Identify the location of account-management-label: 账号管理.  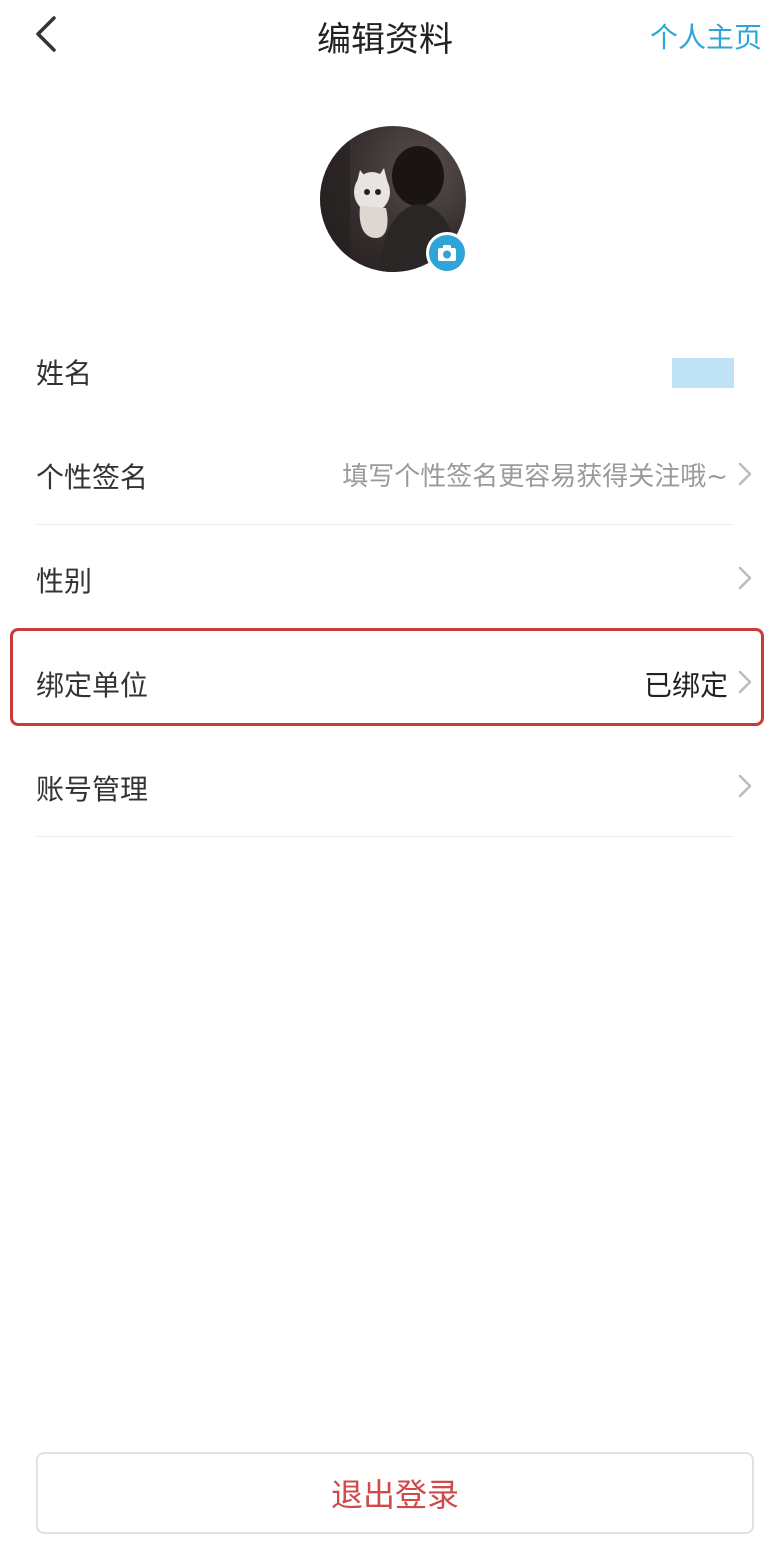
(92, 789).